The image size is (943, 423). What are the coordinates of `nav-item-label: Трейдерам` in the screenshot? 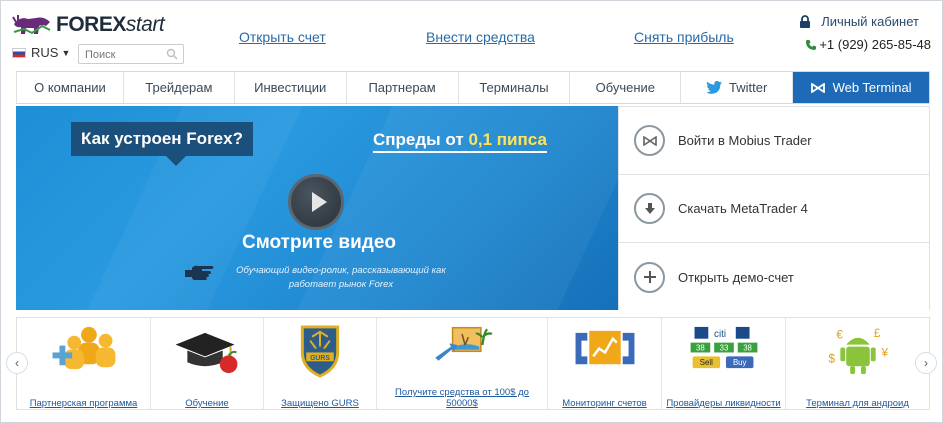 It's located at (179, 87).